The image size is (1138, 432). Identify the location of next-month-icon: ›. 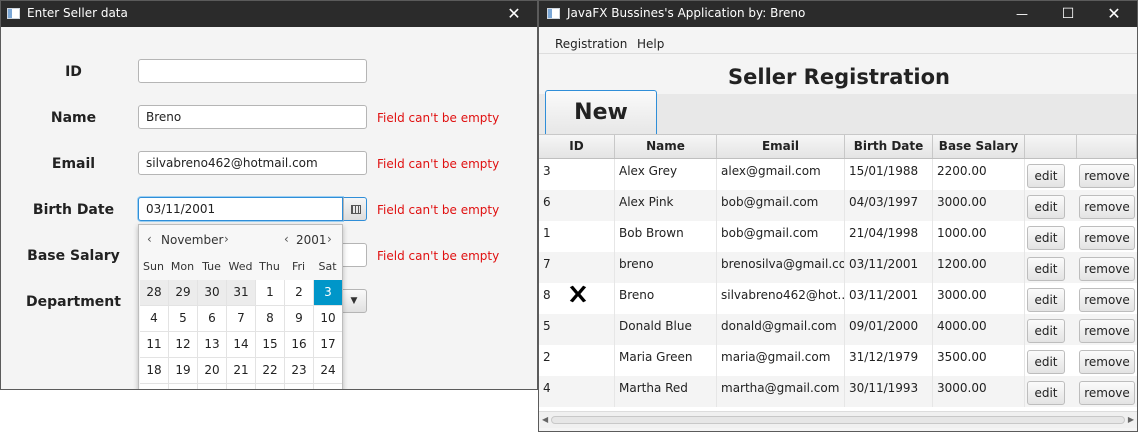
(226, 239).